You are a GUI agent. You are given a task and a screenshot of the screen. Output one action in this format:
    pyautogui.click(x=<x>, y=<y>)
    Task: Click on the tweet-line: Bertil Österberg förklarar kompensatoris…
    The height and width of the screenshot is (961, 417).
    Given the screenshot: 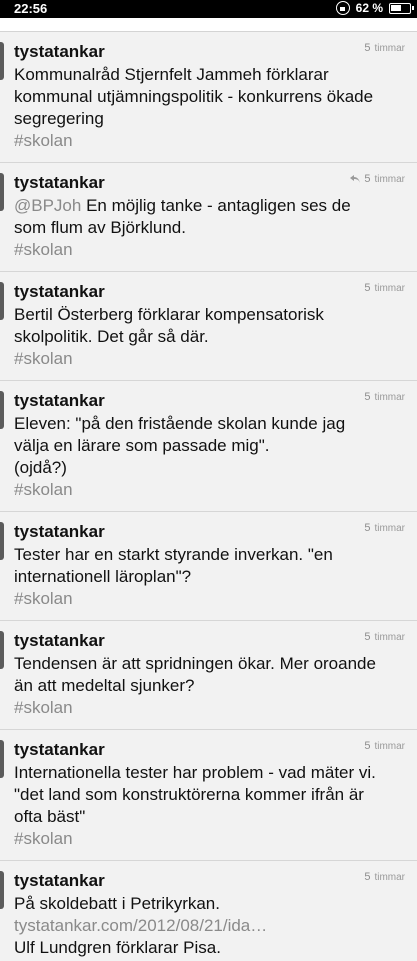 What is the action you would take?
    pyautogui.click(x=208, y=315)
    